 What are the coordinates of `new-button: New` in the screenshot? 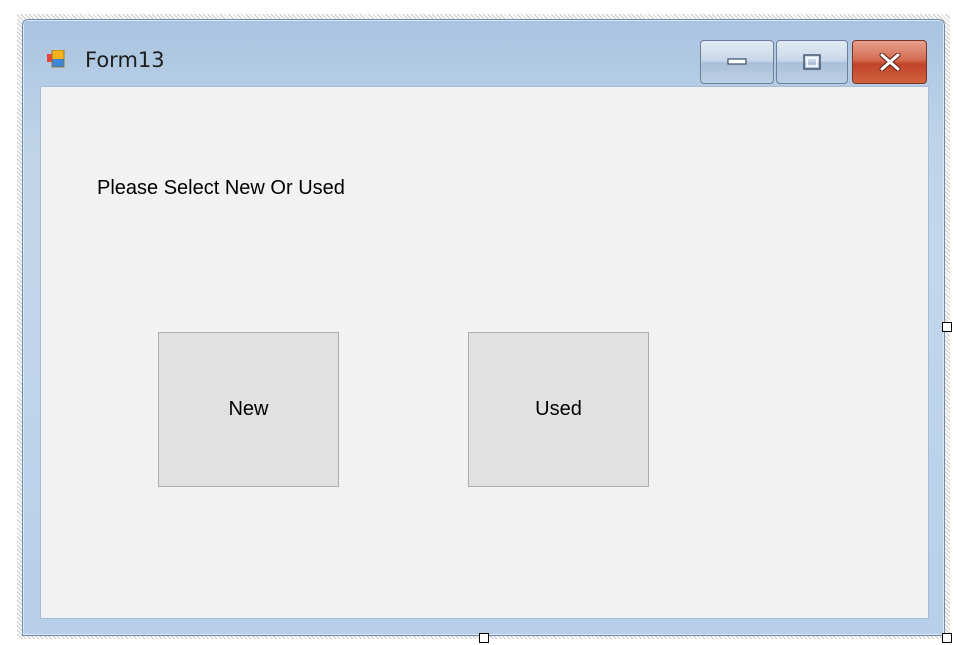 It's located at (248, 409).